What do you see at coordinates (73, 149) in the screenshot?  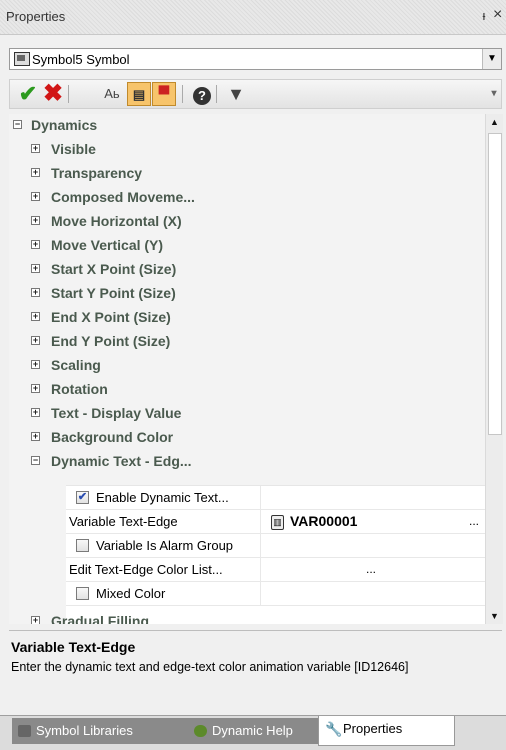 I see `tree-item-label: Visible` at bounding box center [73, 149].